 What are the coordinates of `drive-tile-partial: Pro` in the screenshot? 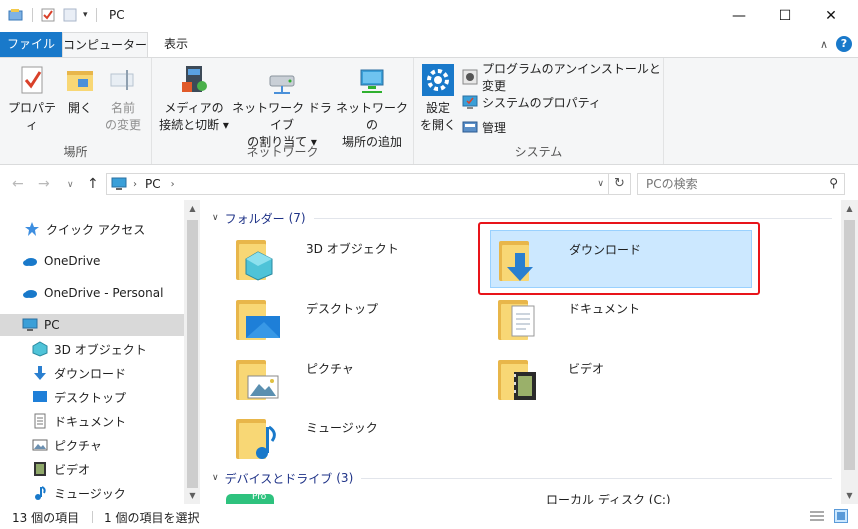 It's located at (250, 499).